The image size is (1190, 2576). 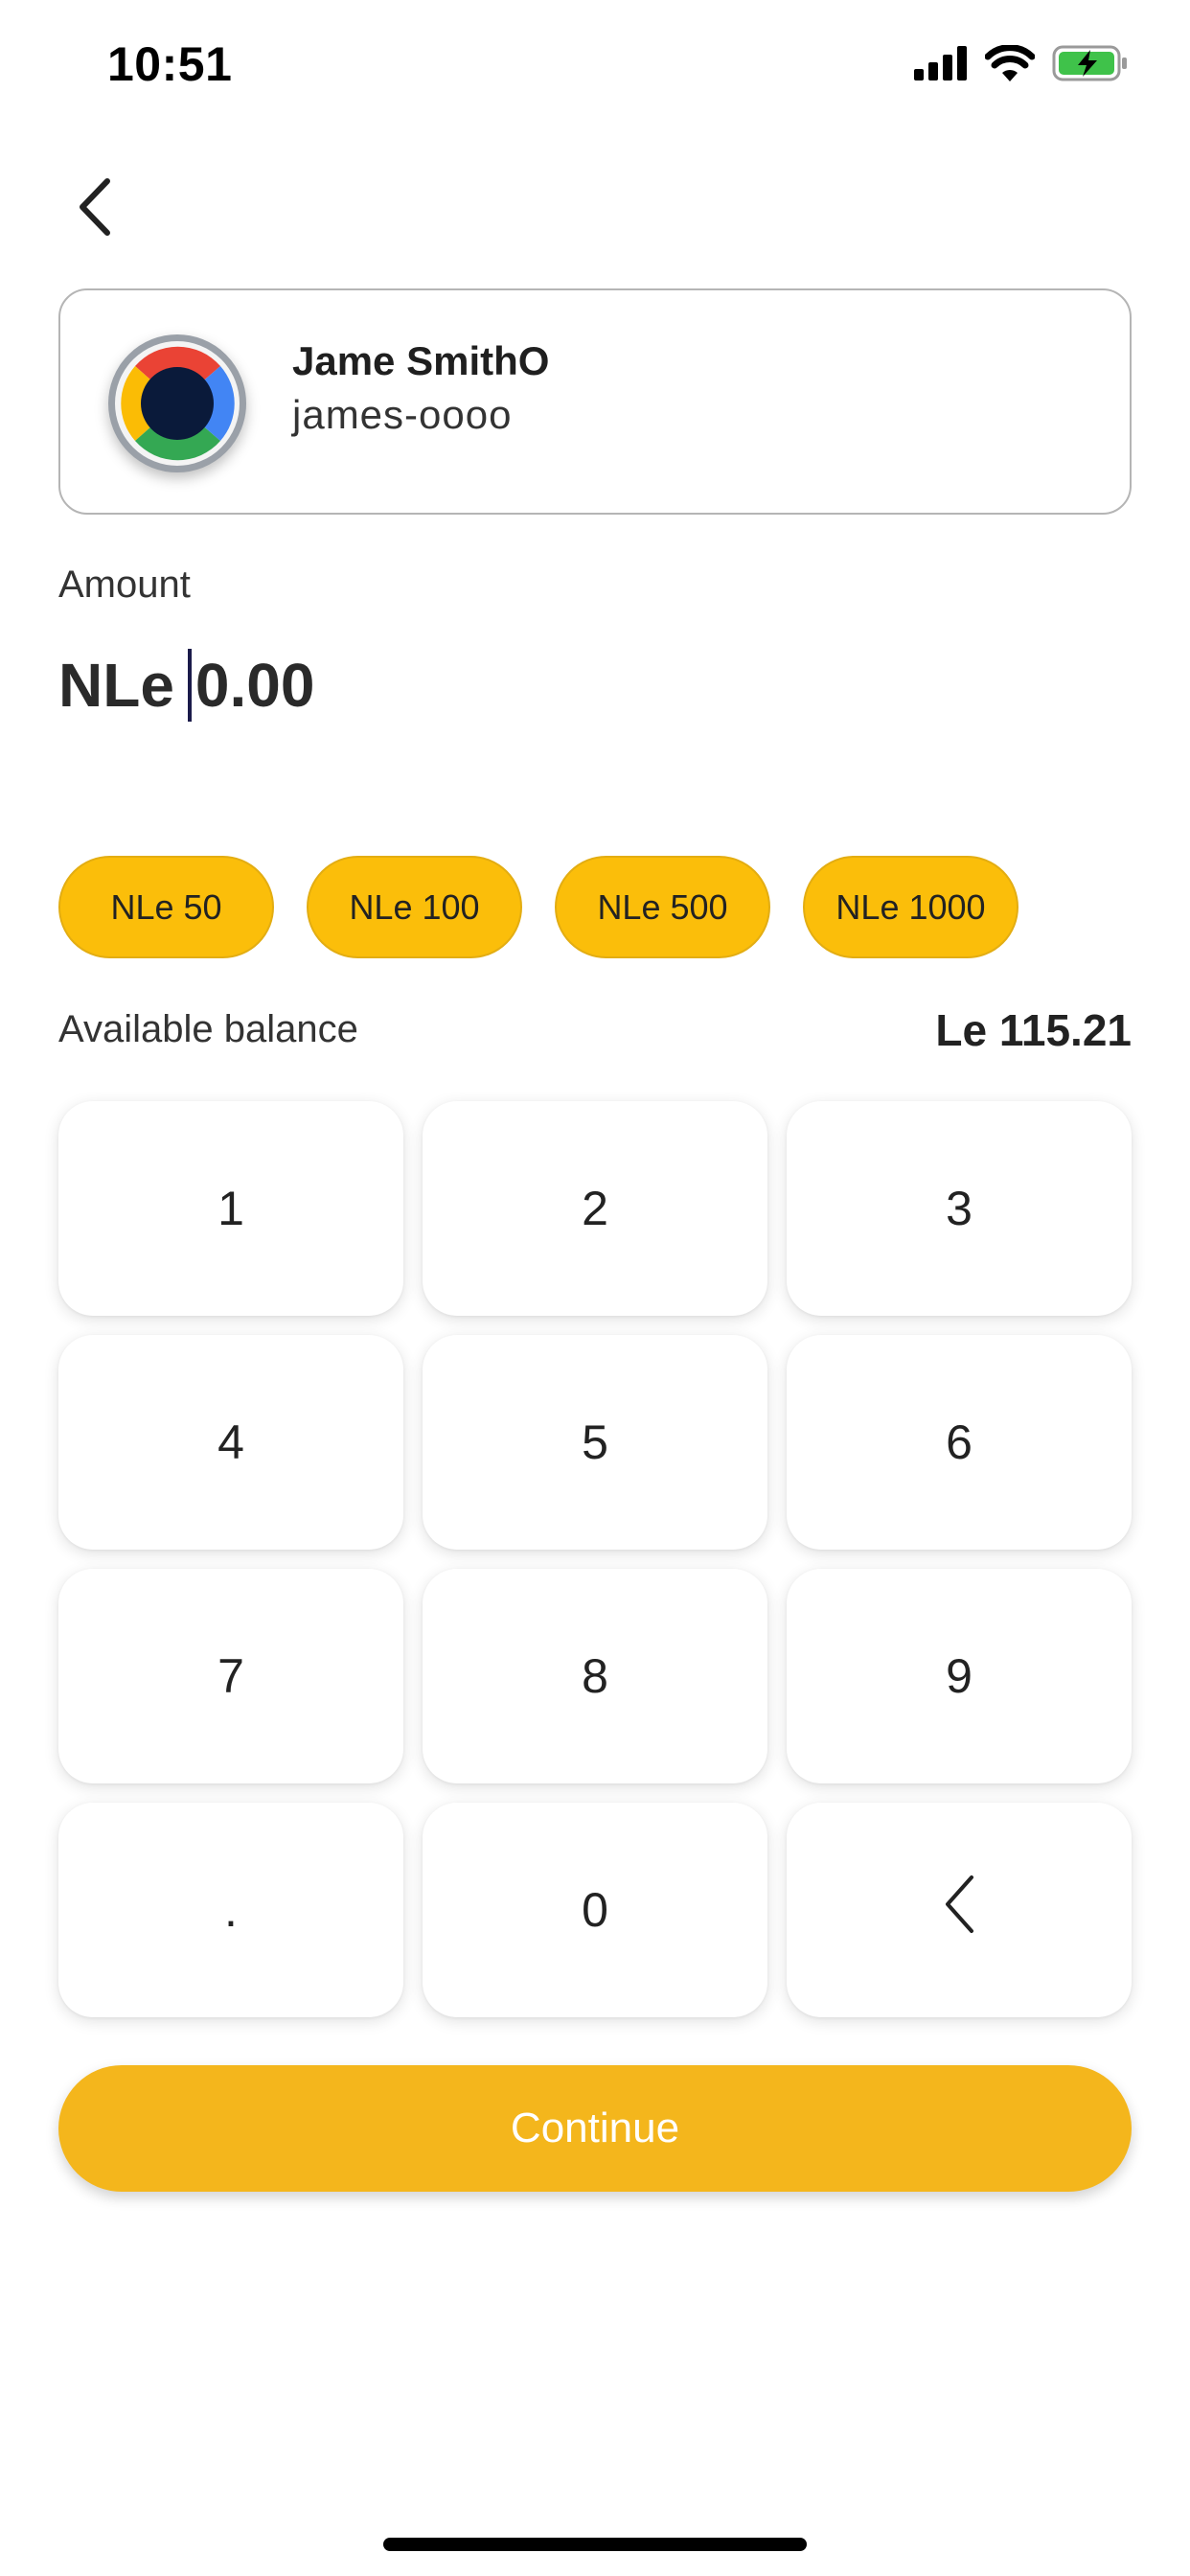 I want to click on quick-amount-1000: NLe 1000, so click(x=911, y=907).